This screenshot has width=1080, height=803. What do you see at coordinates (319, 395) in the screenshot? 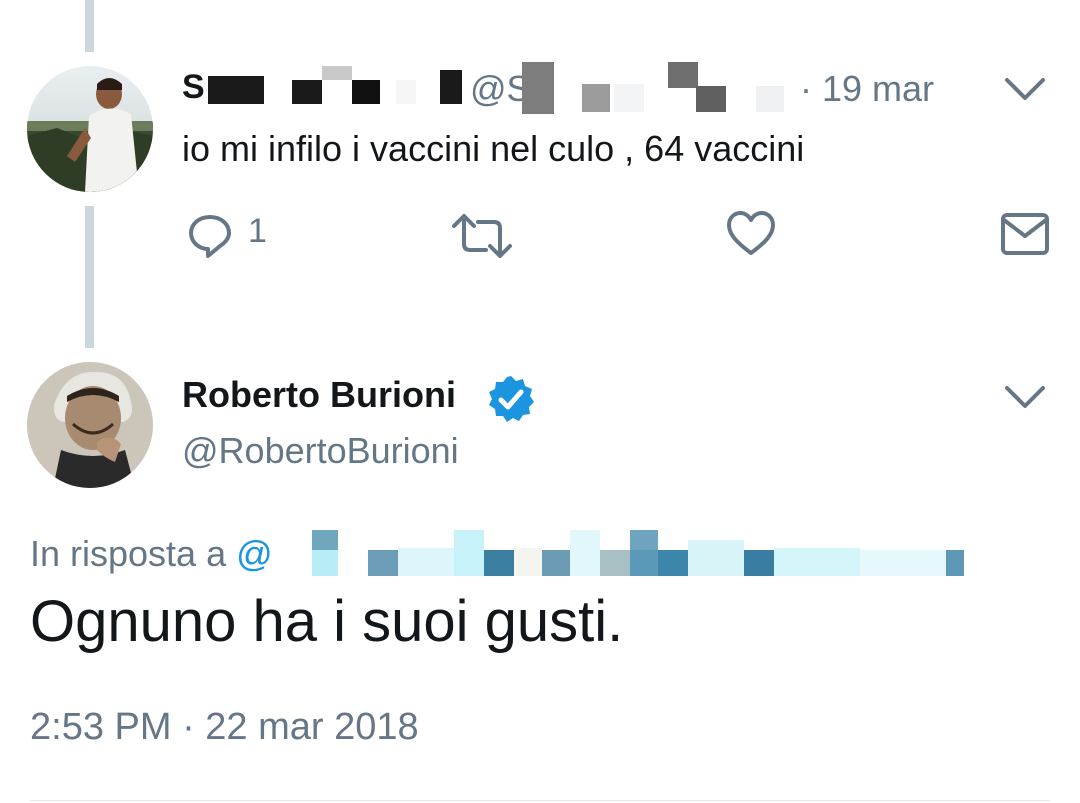
I see `main-author-name: Roberto Burioni` at bounding box center [319, 395].